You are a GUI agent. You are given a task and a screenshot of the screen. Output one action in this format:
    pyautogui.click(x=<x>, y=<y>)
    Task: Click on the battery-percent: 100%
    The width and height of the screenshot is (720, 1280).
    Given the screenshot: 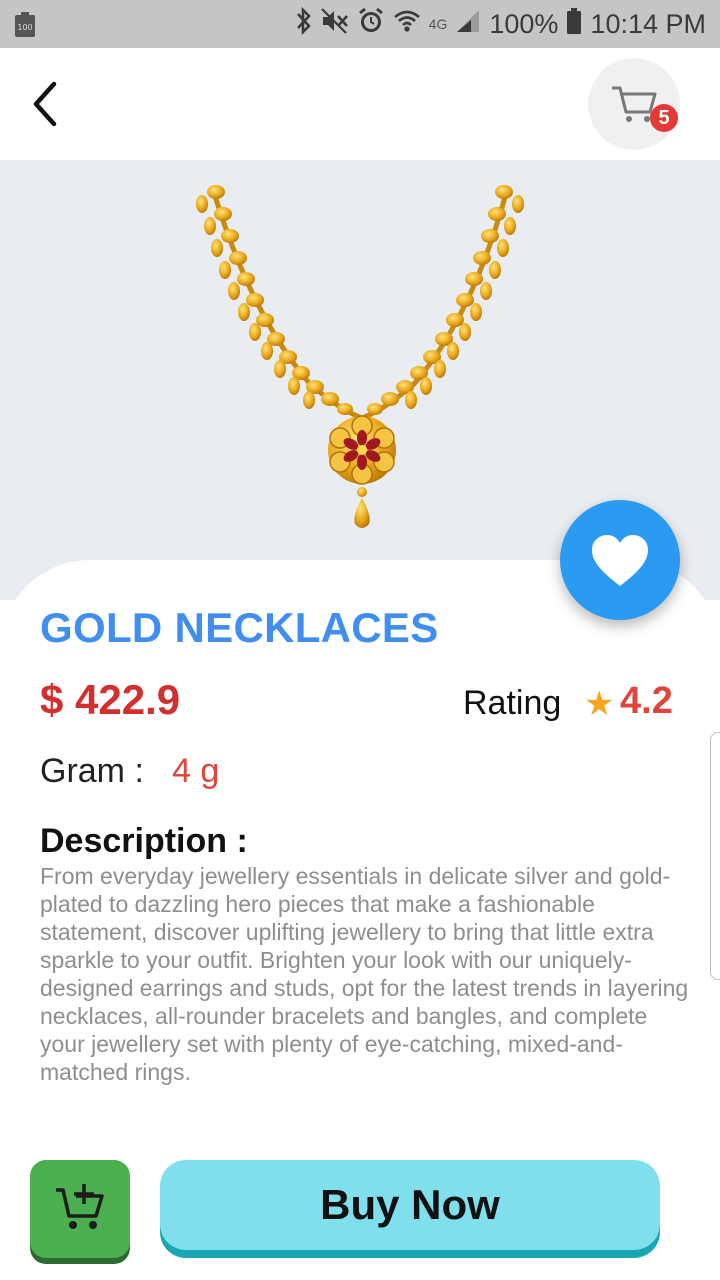 What is the action you would take?
    pyautogui.click(x=524, y=23)
    